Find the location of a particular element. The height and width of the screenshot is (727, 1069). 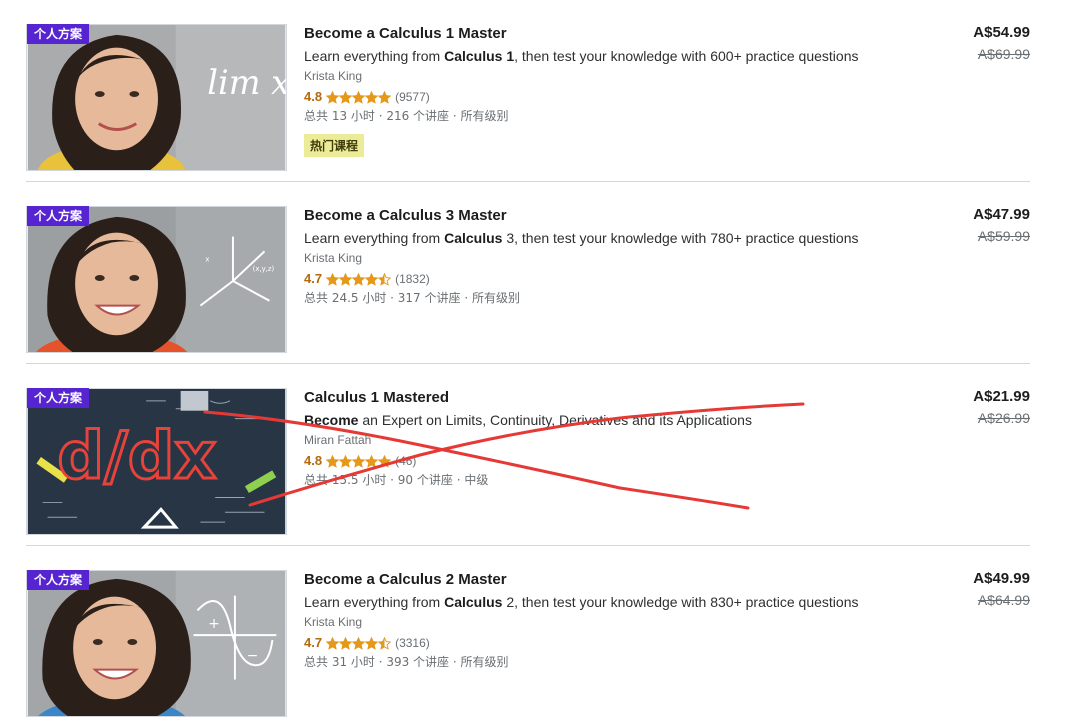

thumbnail-image: + − is located at coordinates (156, 643).